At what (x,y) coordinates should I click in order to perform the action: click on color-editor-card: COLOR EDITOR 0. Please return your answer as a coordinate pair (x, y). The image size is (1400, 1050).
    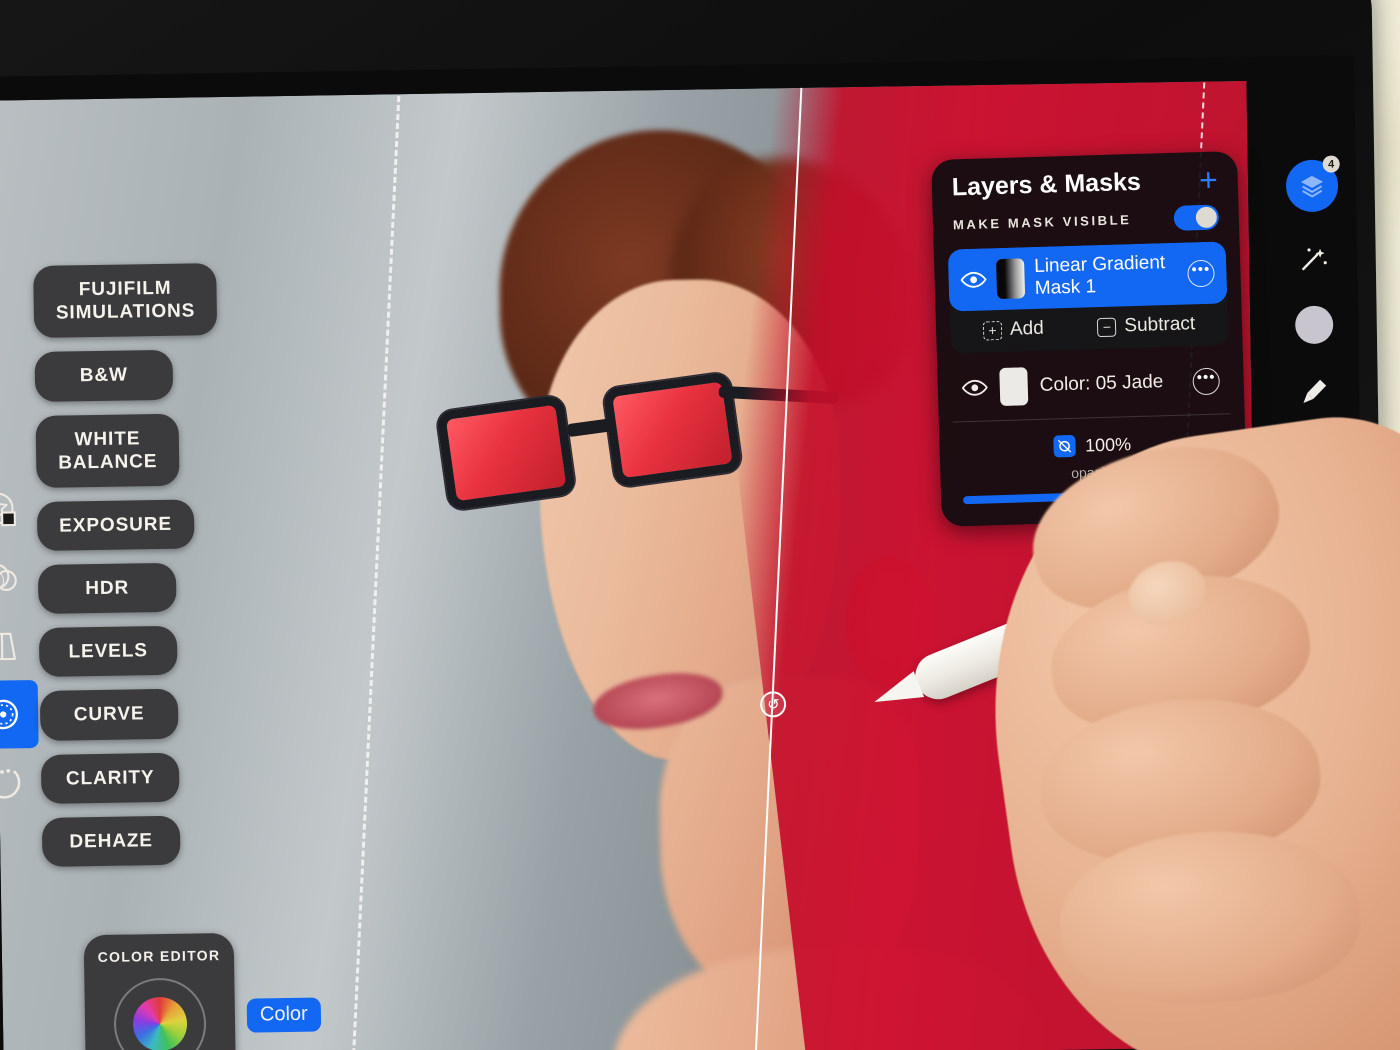
    Looking at the image, I should click on (160, 991).